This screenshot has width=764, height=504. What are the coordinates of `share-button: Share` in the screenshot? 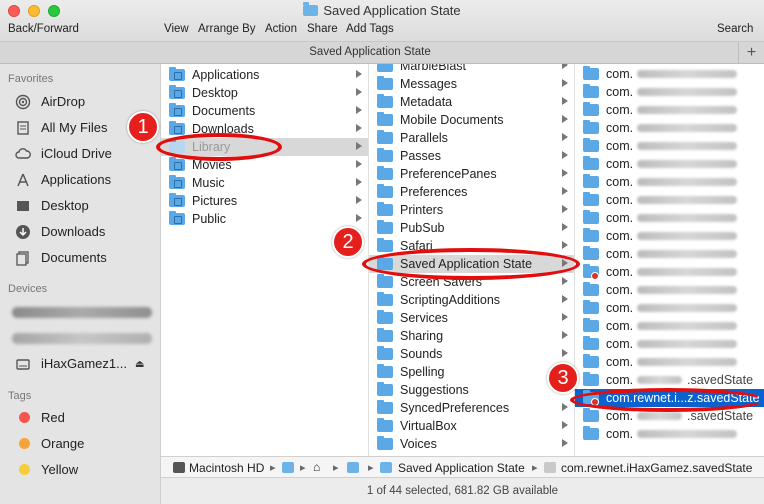 It's located at (322, 29).